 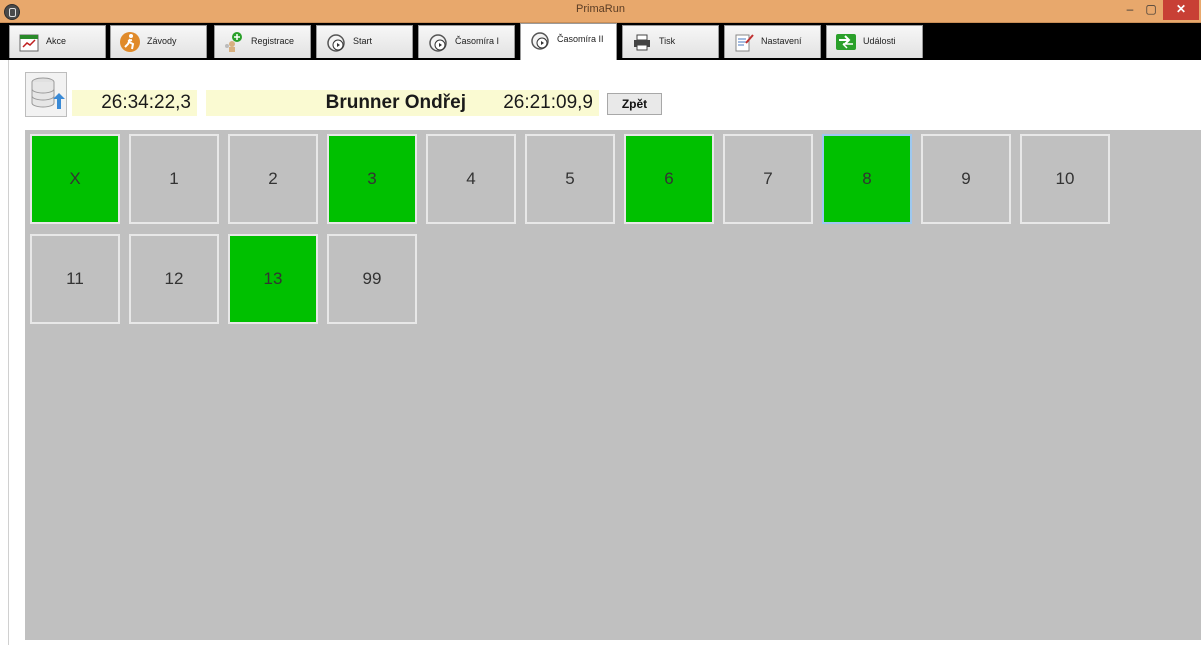 I want to click on window-title: PrimaRun, so click(x=600, y=9).